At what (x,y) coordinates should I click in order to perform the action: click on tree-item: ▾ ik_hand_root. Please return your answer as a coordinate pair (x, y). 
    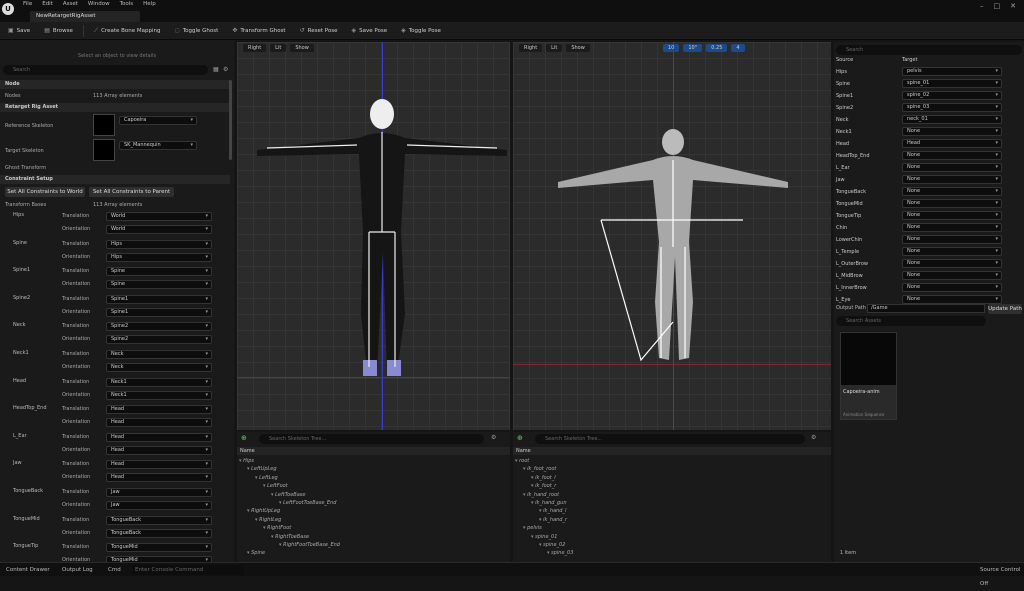
    Looking at the image, I should click on (544, 495).